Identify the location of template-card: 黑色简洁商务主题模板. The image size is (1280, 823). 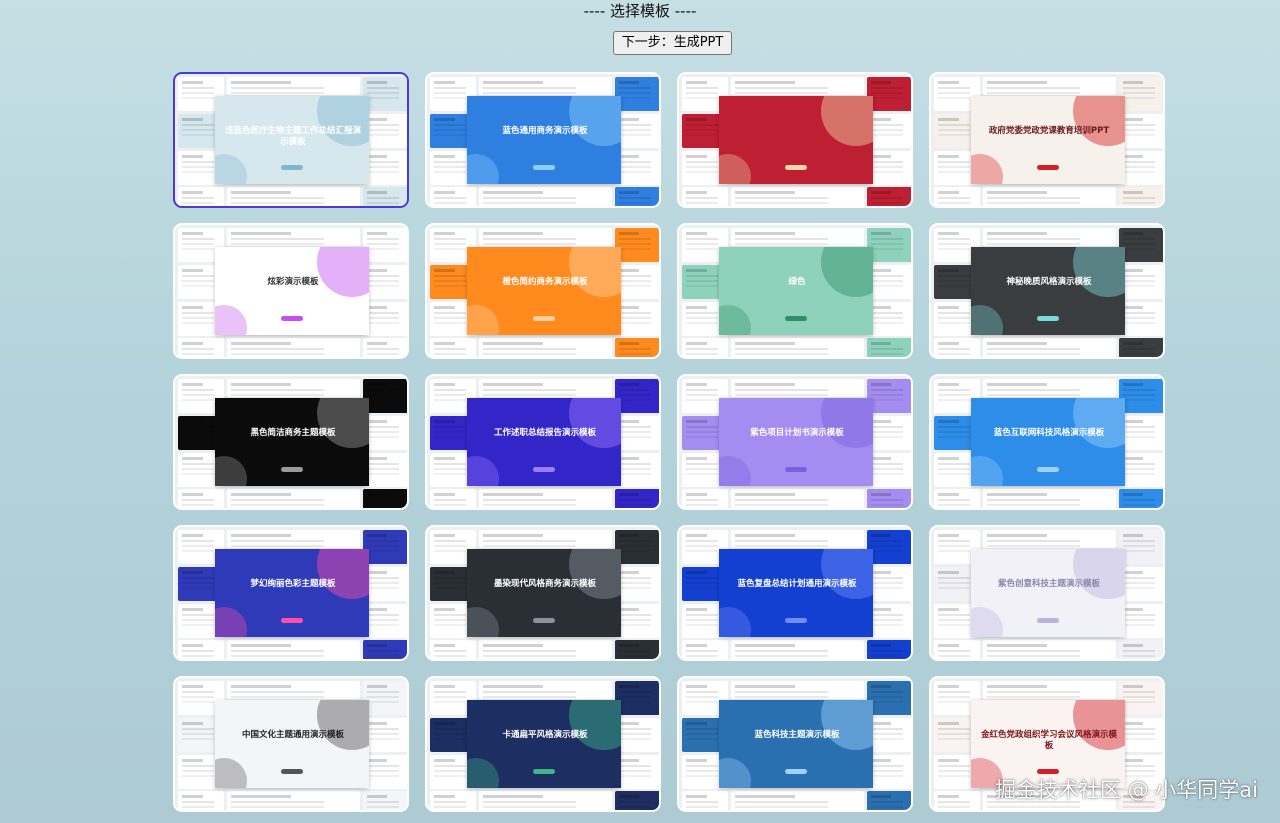
(291, 442).